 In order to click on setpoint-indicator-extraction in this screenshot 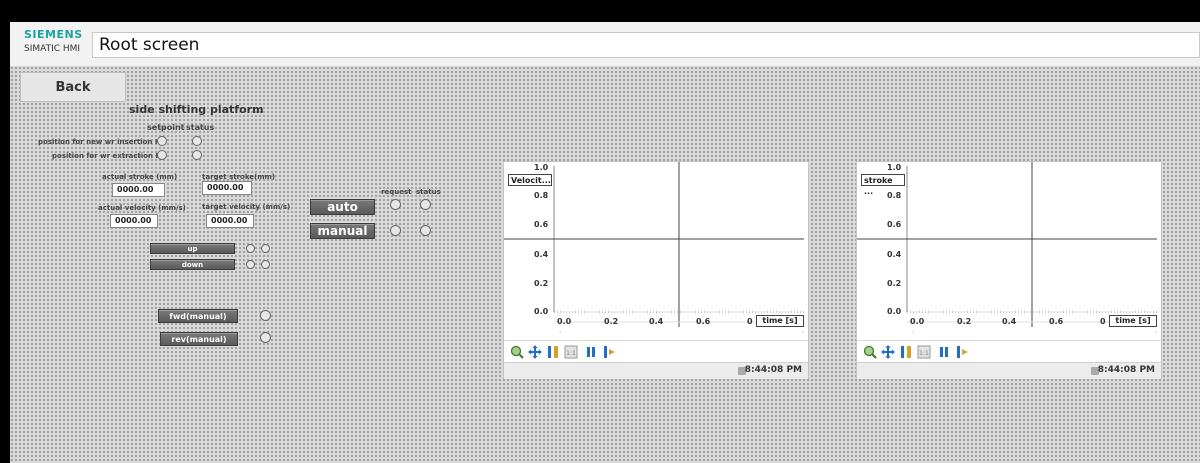, I will do `click(162, 155)`.